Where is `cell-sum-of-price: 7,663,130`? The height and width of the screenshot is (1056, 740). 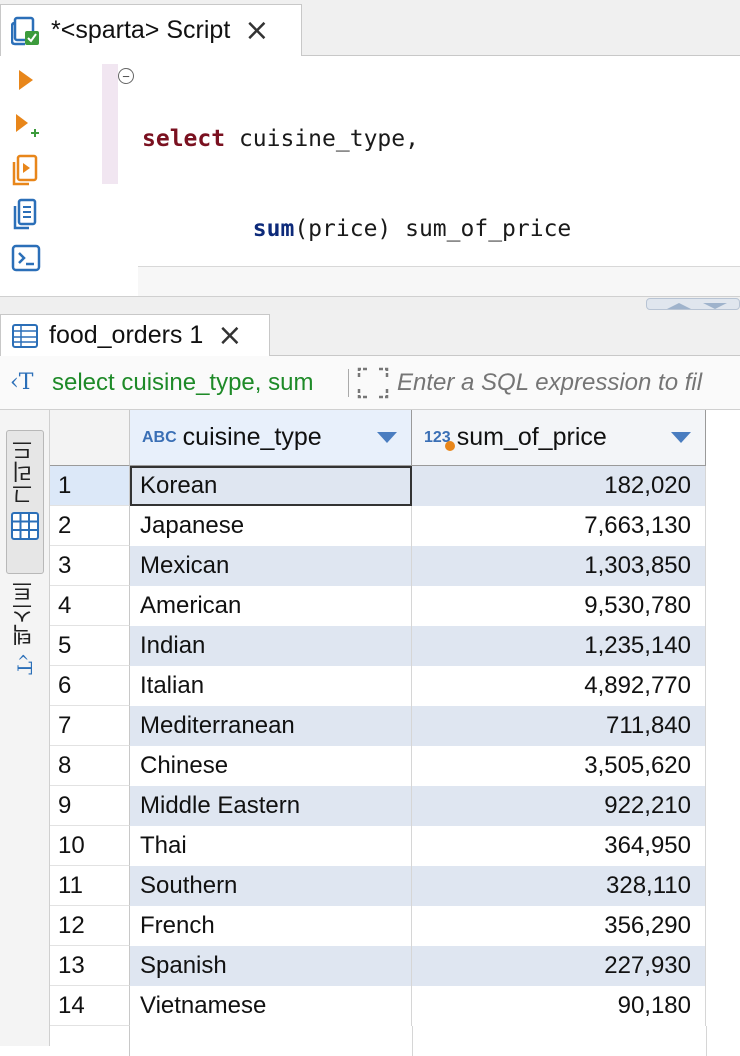
cell-sum-of-price: 7,663,130 is located at coordinates (559, 526).